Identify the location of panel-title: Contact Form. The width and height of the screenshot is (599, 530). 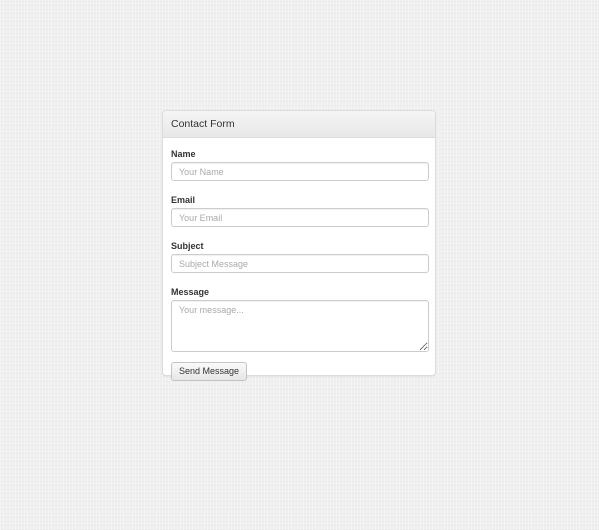
(299, 124).